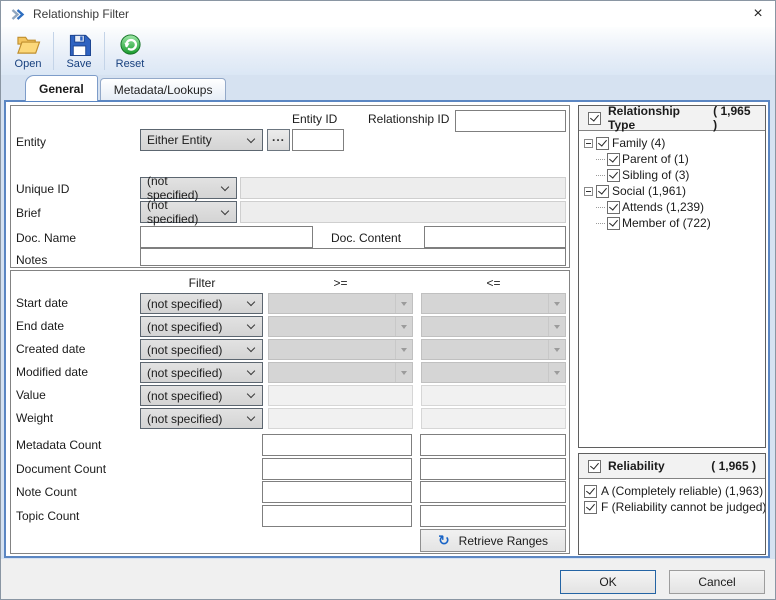  What do you see at coordinates (672, 191) in the screenshot?
I see `tree-item-social: Social (1,961)` at bounding box center [672, 191].